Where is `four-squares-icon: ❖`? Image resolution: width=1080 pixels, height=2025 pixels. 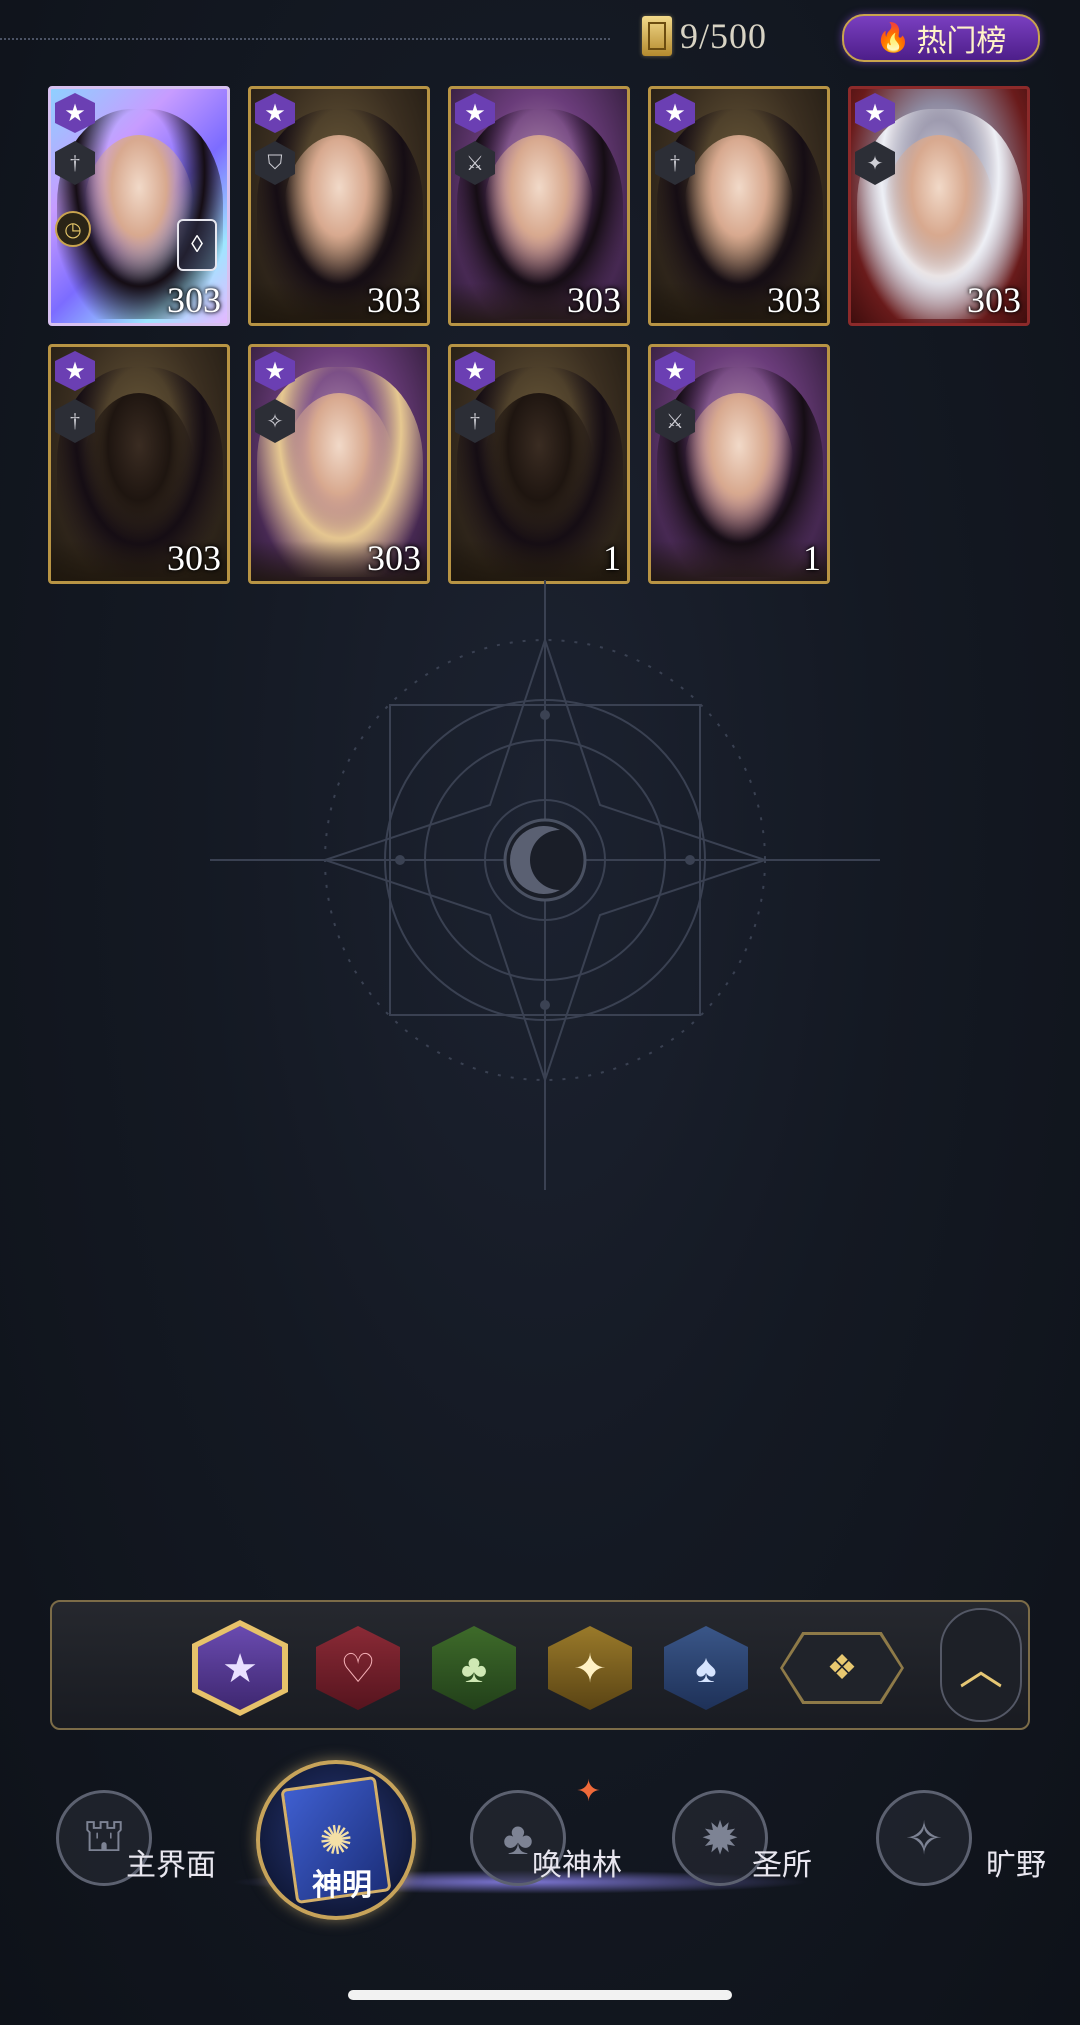
four-squares-icon: ❖ is located at coordinates (842, 1668).